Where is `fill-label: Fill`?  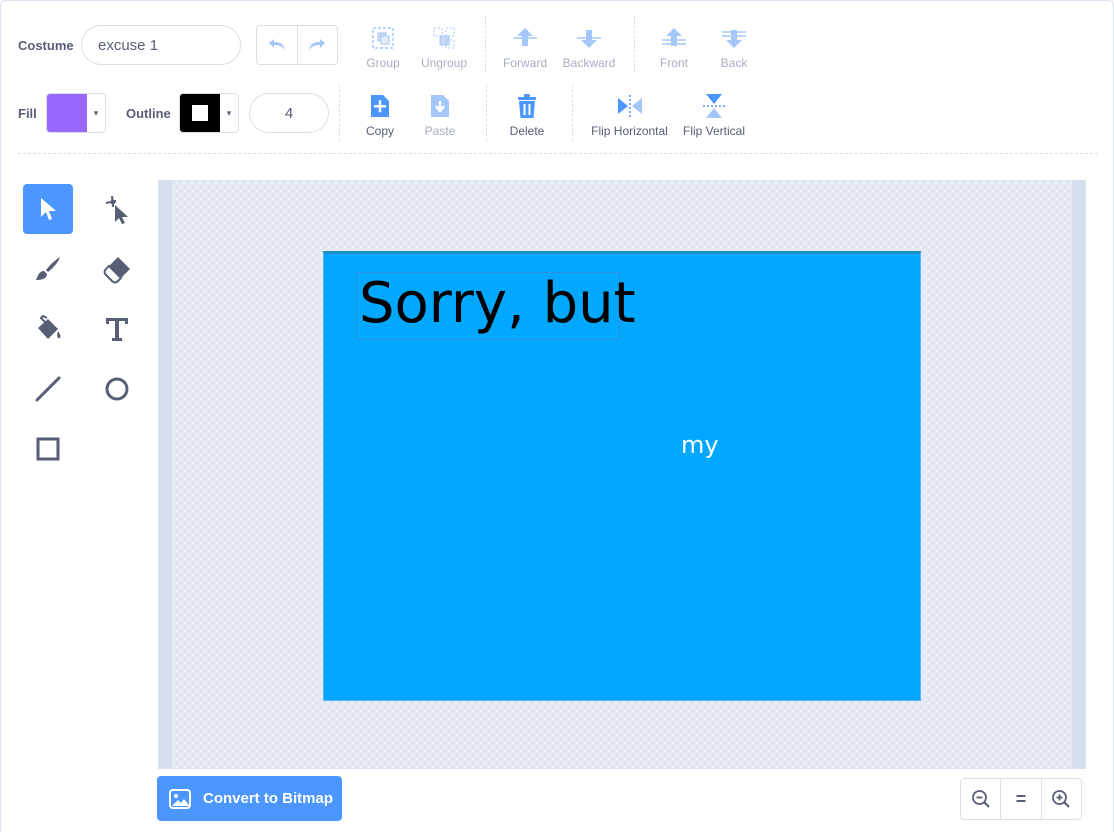
fill-label: Fill is located at coordinates (27, 113).